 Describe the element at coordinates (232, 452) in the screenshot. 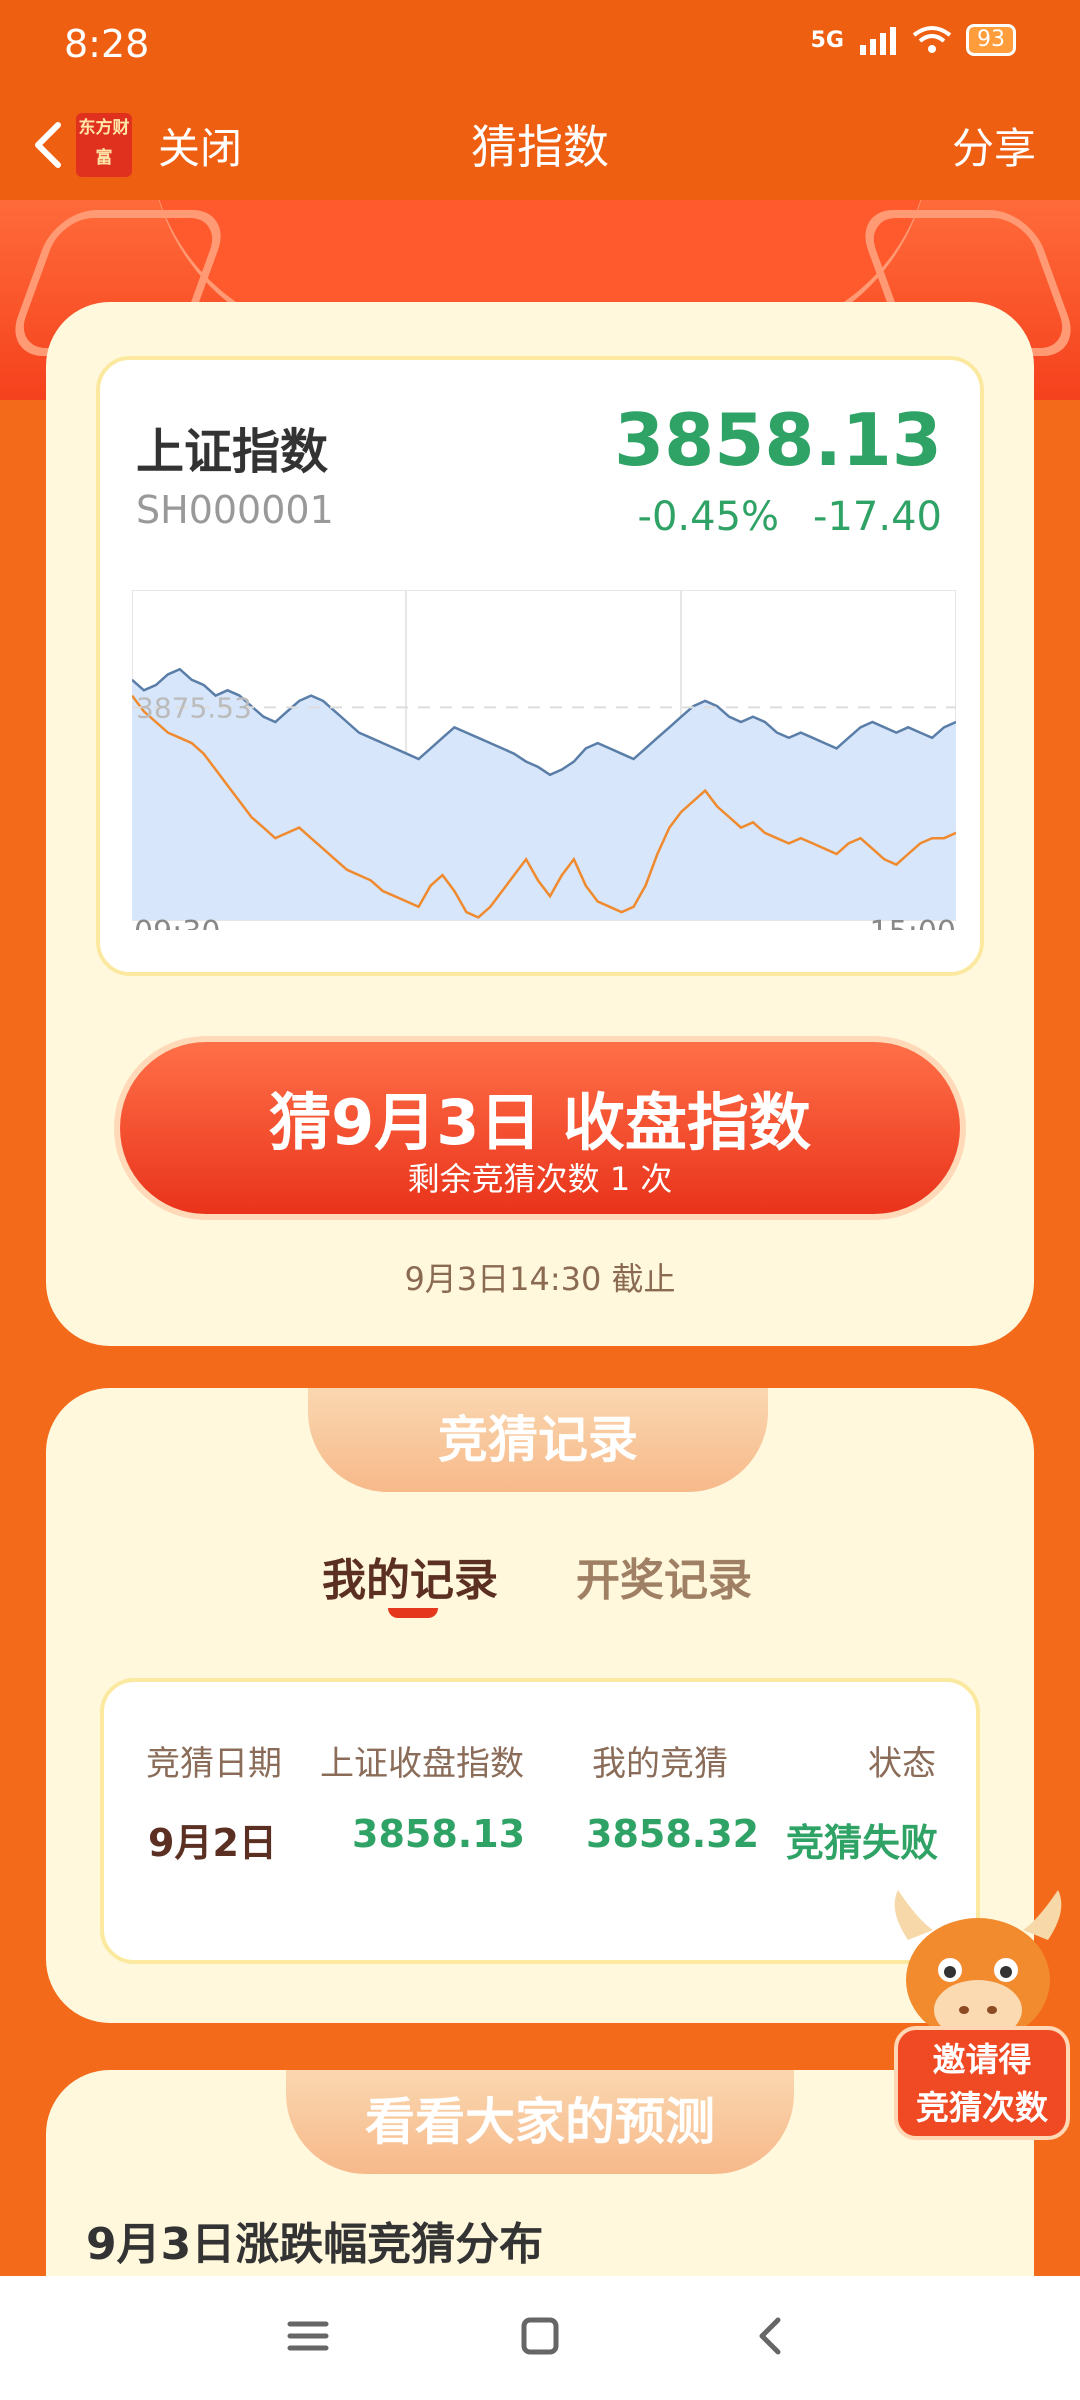

I see `index-name: 上证指数` at that location.